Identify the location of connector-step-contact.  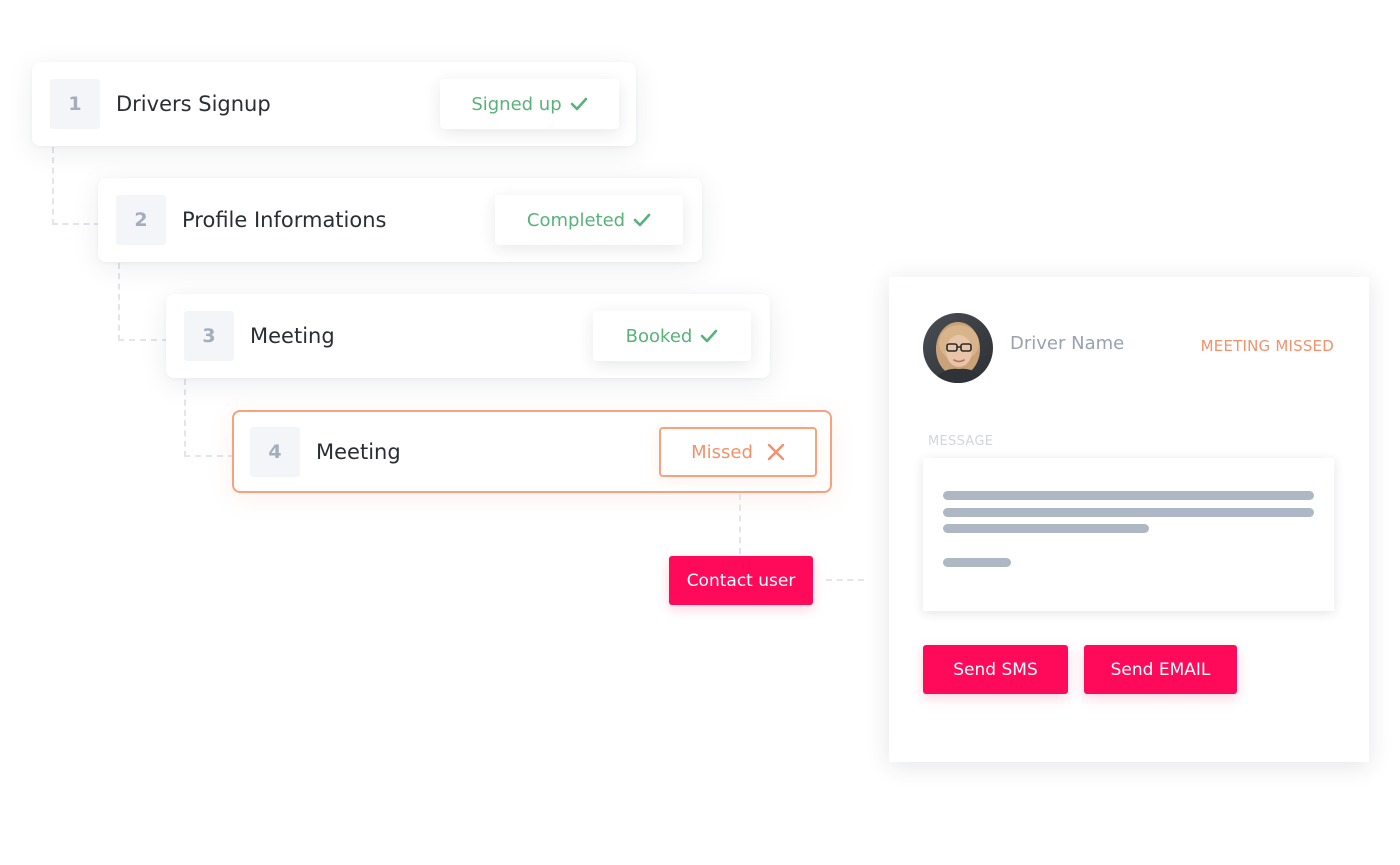
(740, 524).